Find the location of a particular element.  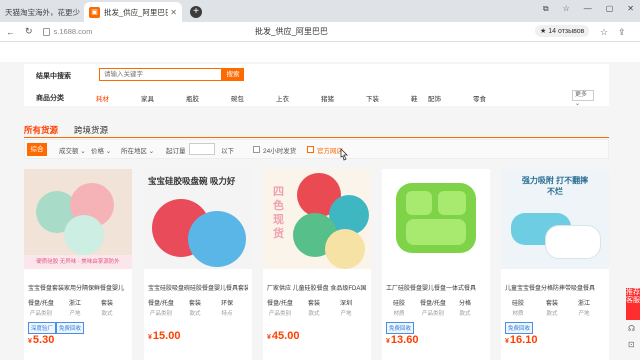

label-24h: 24小时发货 is located at coordinates (280, 151).